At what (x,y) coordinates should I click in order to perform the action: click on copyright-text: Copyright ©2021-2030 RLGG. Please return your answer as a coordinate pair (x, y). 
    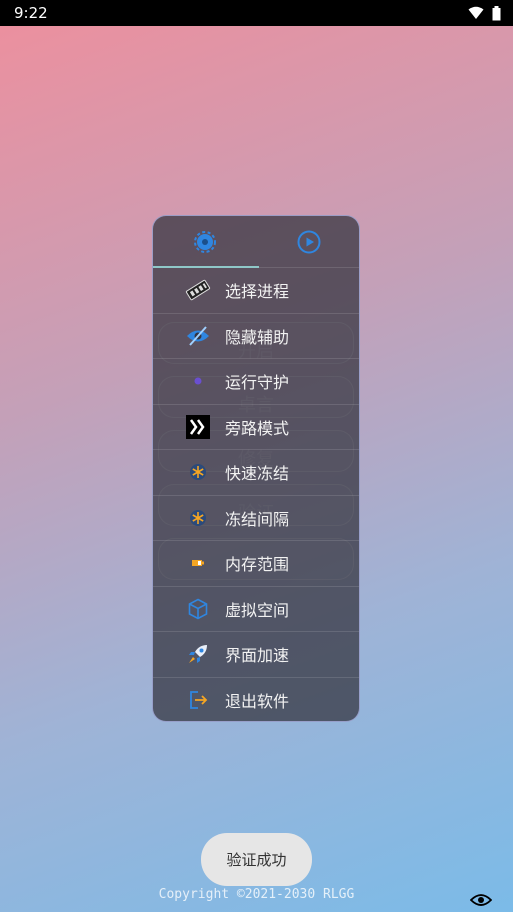
    Looking at the image, I should click on (256, 894).